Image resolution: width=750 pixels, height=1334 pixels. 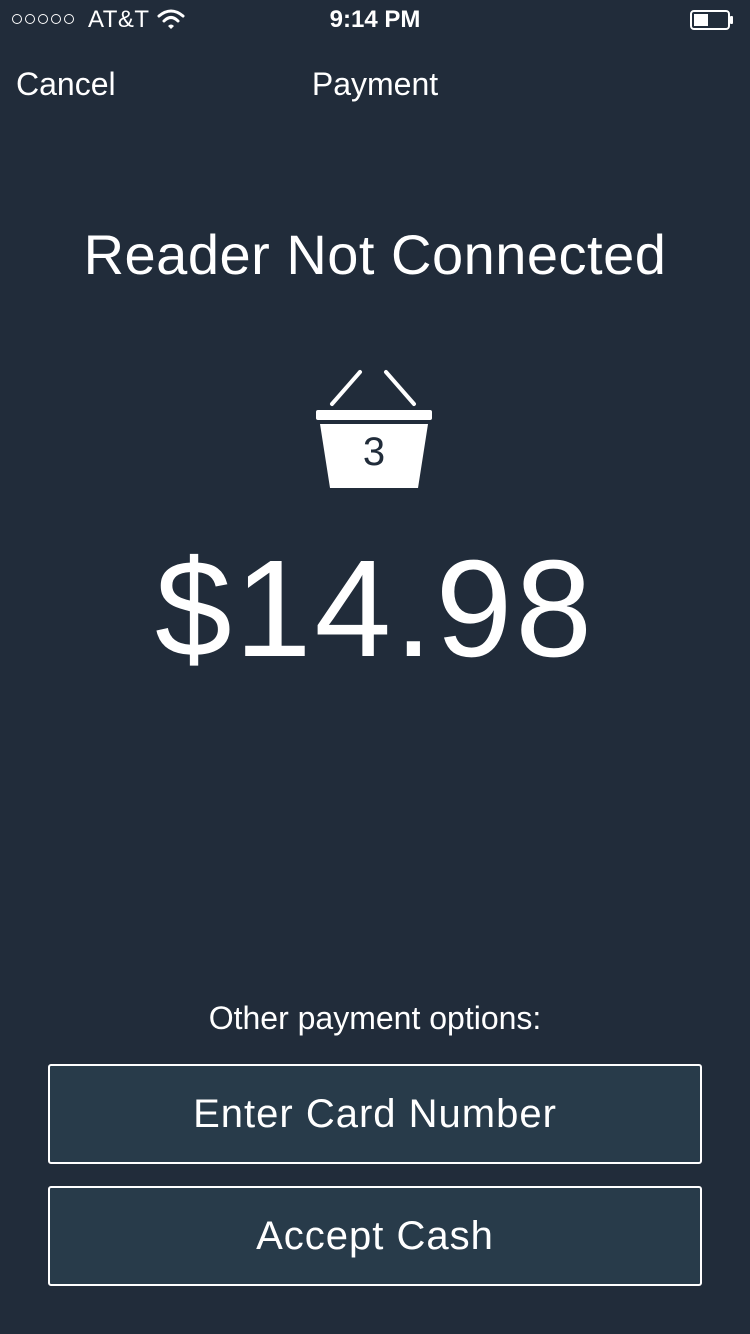 I want to click on payment-amount: $14.98, so click(x=375, y=609).